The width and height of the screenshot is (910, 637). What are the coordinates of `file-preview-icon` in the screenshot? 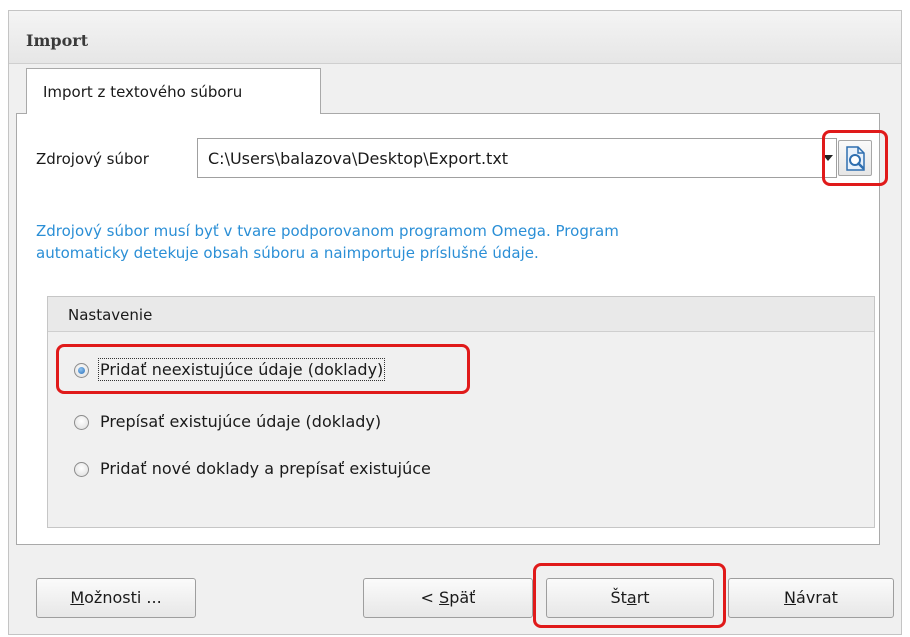 It's located at (855, 158).